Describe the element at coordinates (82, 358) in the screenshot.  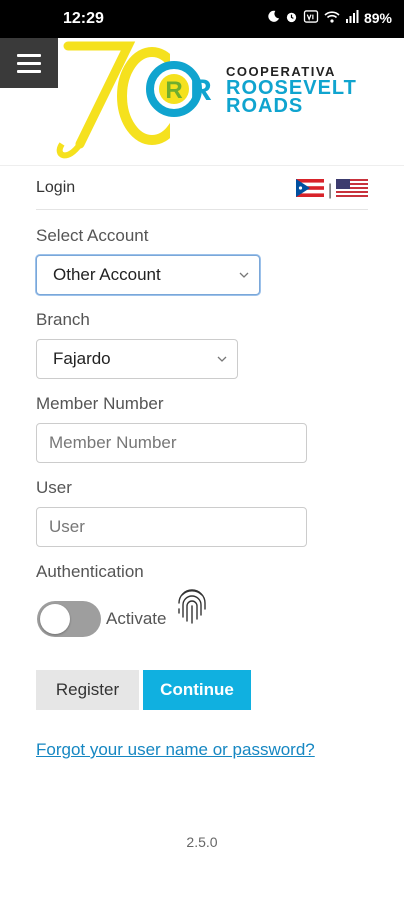
I see `branch-value: Fajardo` at that location.